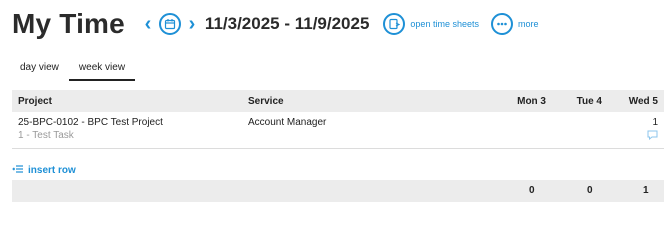 Image resolution: width=670 pixels, height=240 pixels. I want to click on timesheet-icon, so click(394, 24).